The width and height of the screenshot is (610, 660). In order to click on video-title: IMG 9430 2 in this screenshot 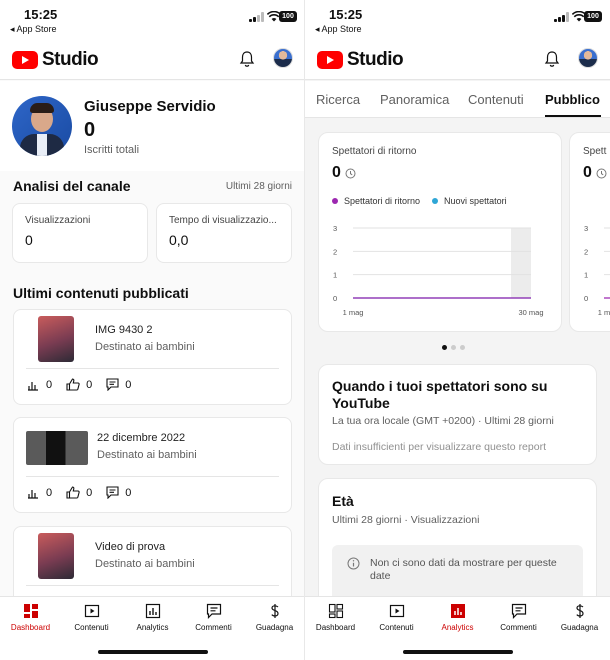, I will do `click(124, 330)`.